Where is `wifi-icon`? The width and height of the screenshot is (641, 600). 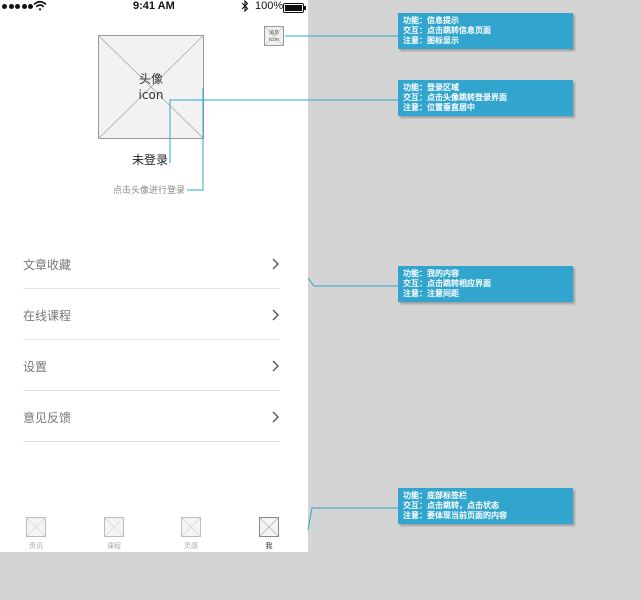 wifi-icon is located at coordinates (40, 5).